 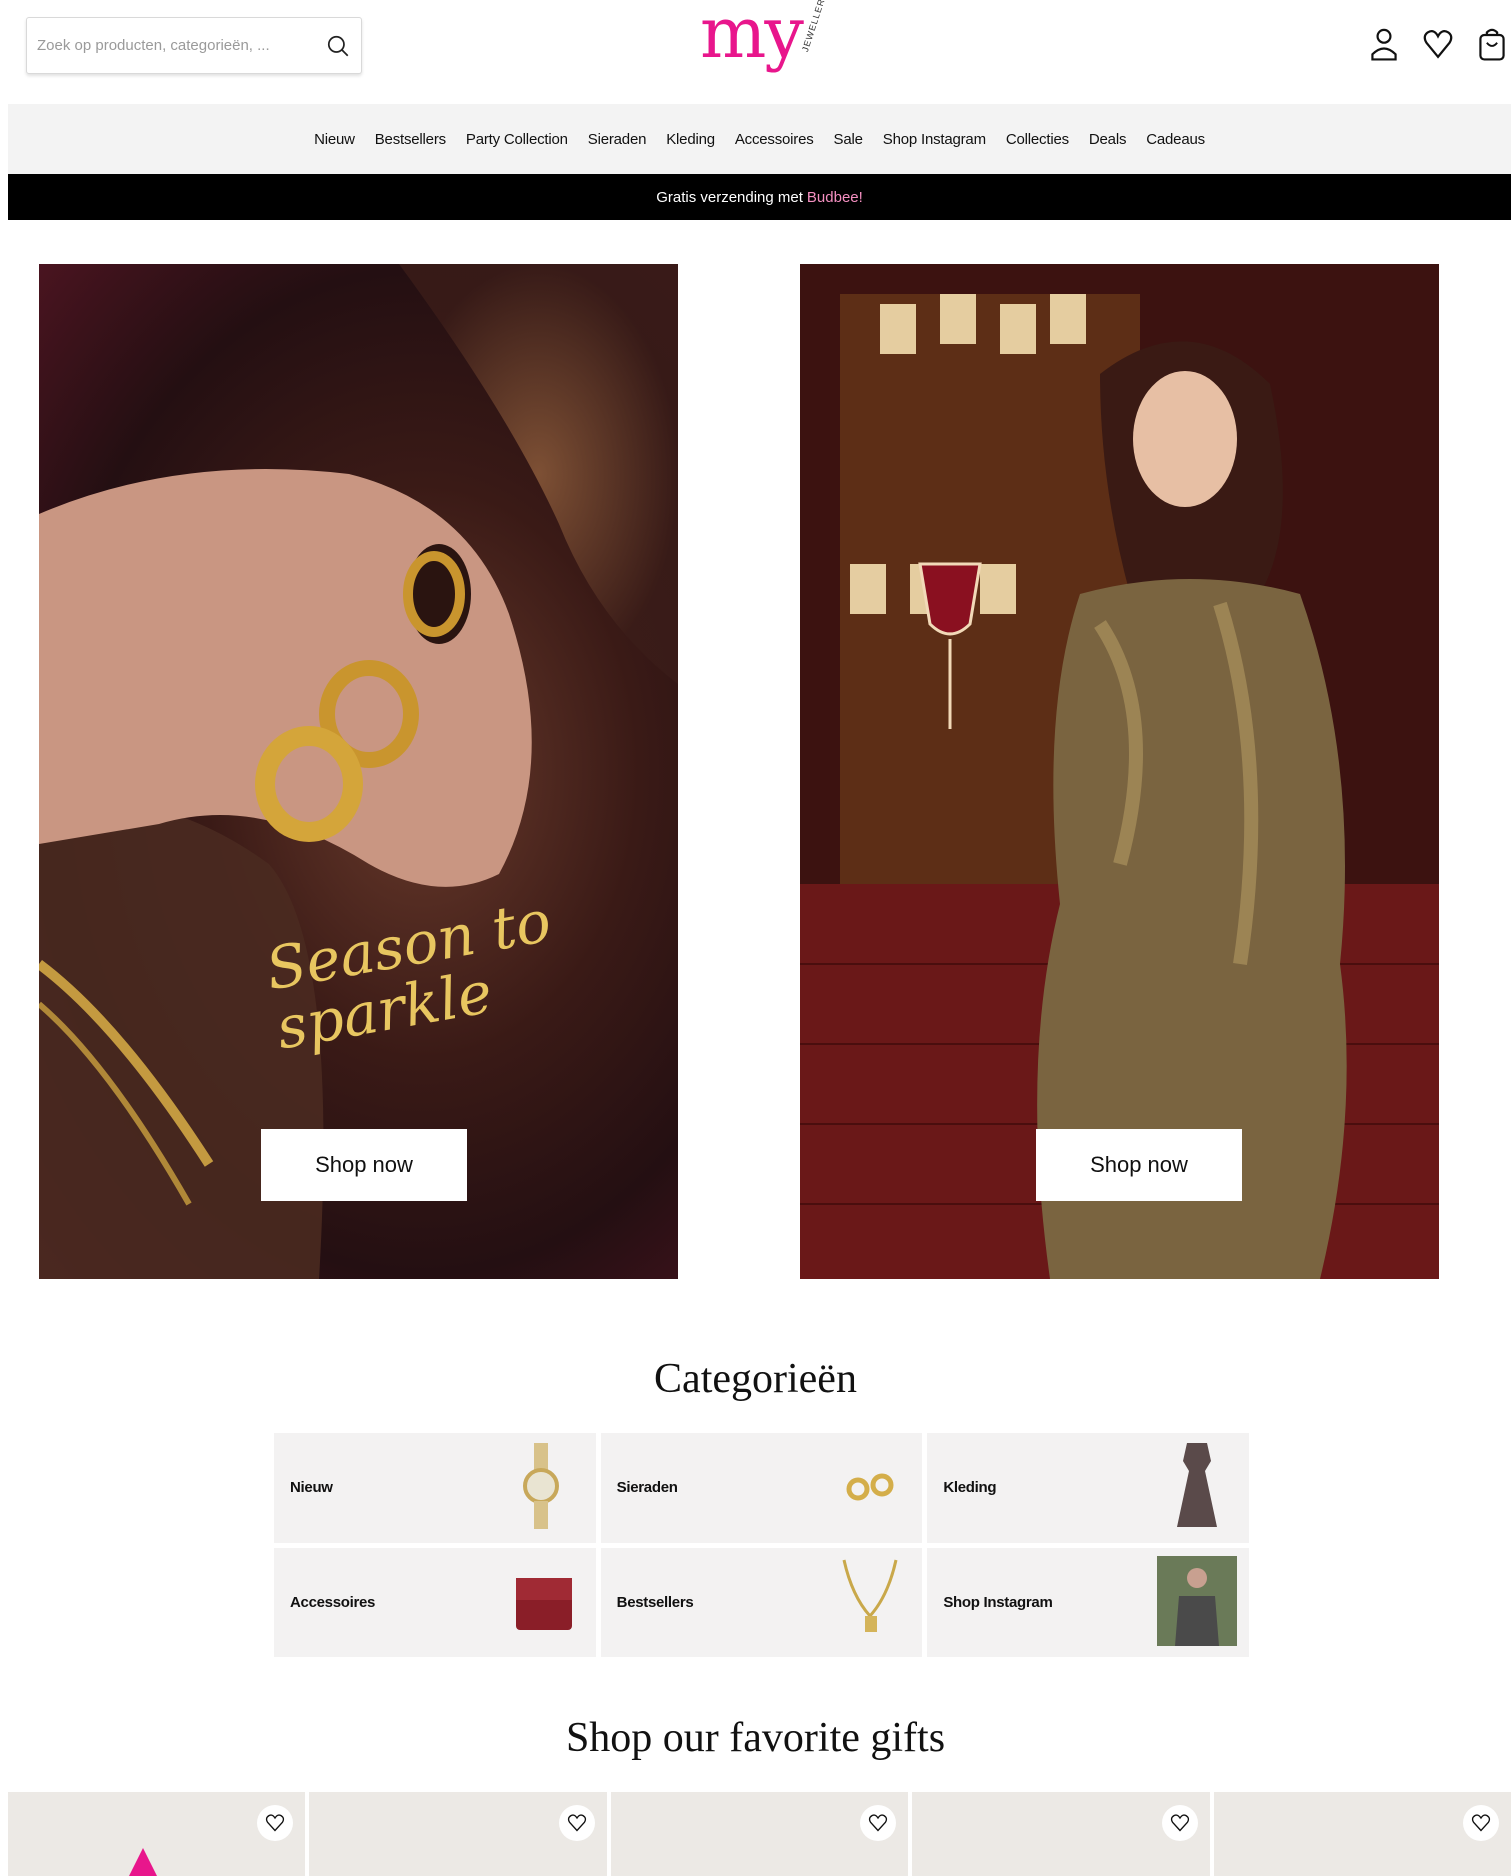 I want to click on nav-item-kleding: Kleding, so click(x=690, y=139).